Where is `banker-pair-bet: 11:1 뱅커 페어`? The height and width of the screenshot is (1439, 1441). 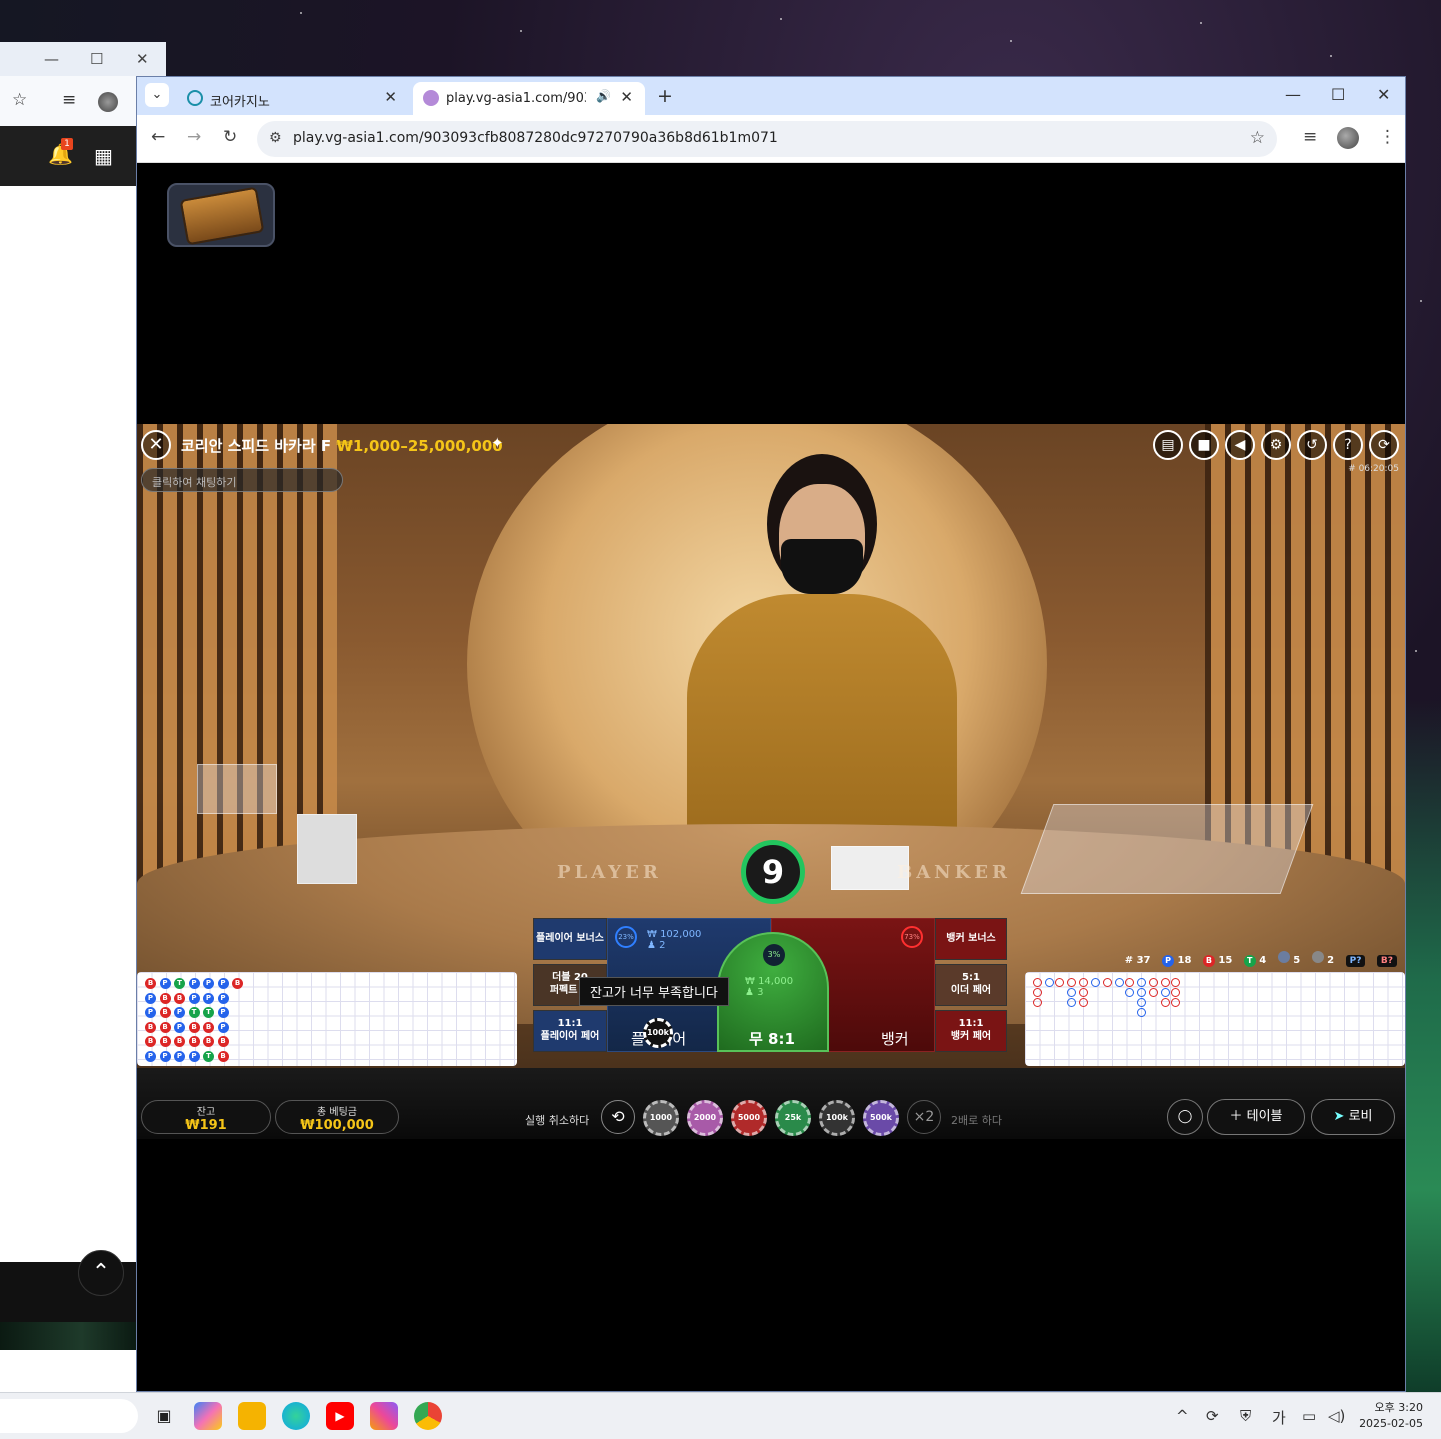
banker-pair-bet: 11:1 뱅커 페어 is located at coordinates (971, 1031).